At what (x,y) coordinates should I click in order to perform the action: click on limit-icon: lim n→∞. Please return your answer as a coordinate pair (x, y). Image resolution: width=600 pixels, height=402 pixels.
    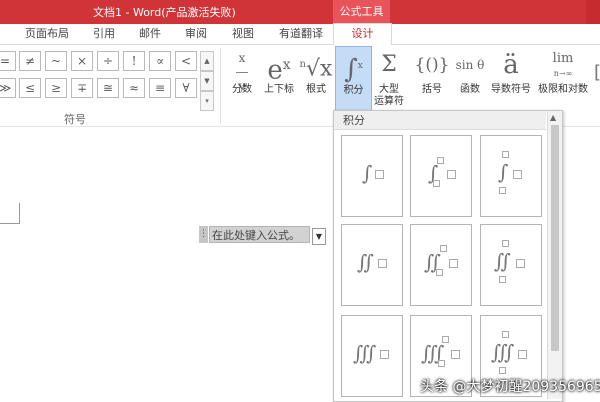
    Looking at the image, I should click on (563, 65).